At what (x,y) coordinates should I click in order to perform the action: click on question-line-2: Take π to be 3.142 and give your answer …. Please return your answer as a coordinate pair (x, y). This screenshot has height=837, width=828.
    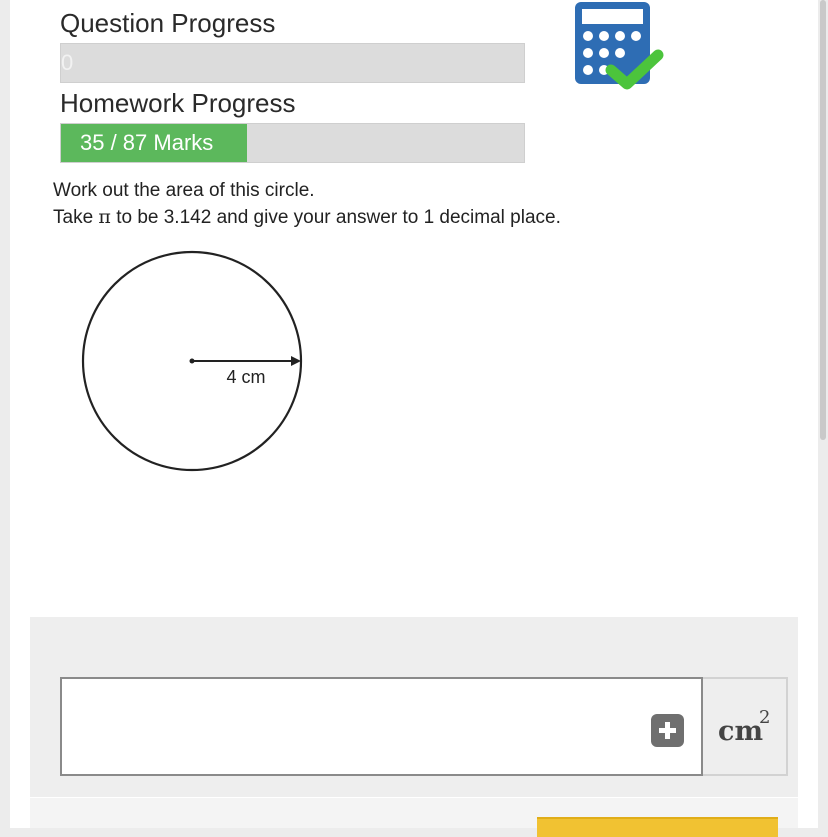
    Looking at the image, I should click on (307, 217).